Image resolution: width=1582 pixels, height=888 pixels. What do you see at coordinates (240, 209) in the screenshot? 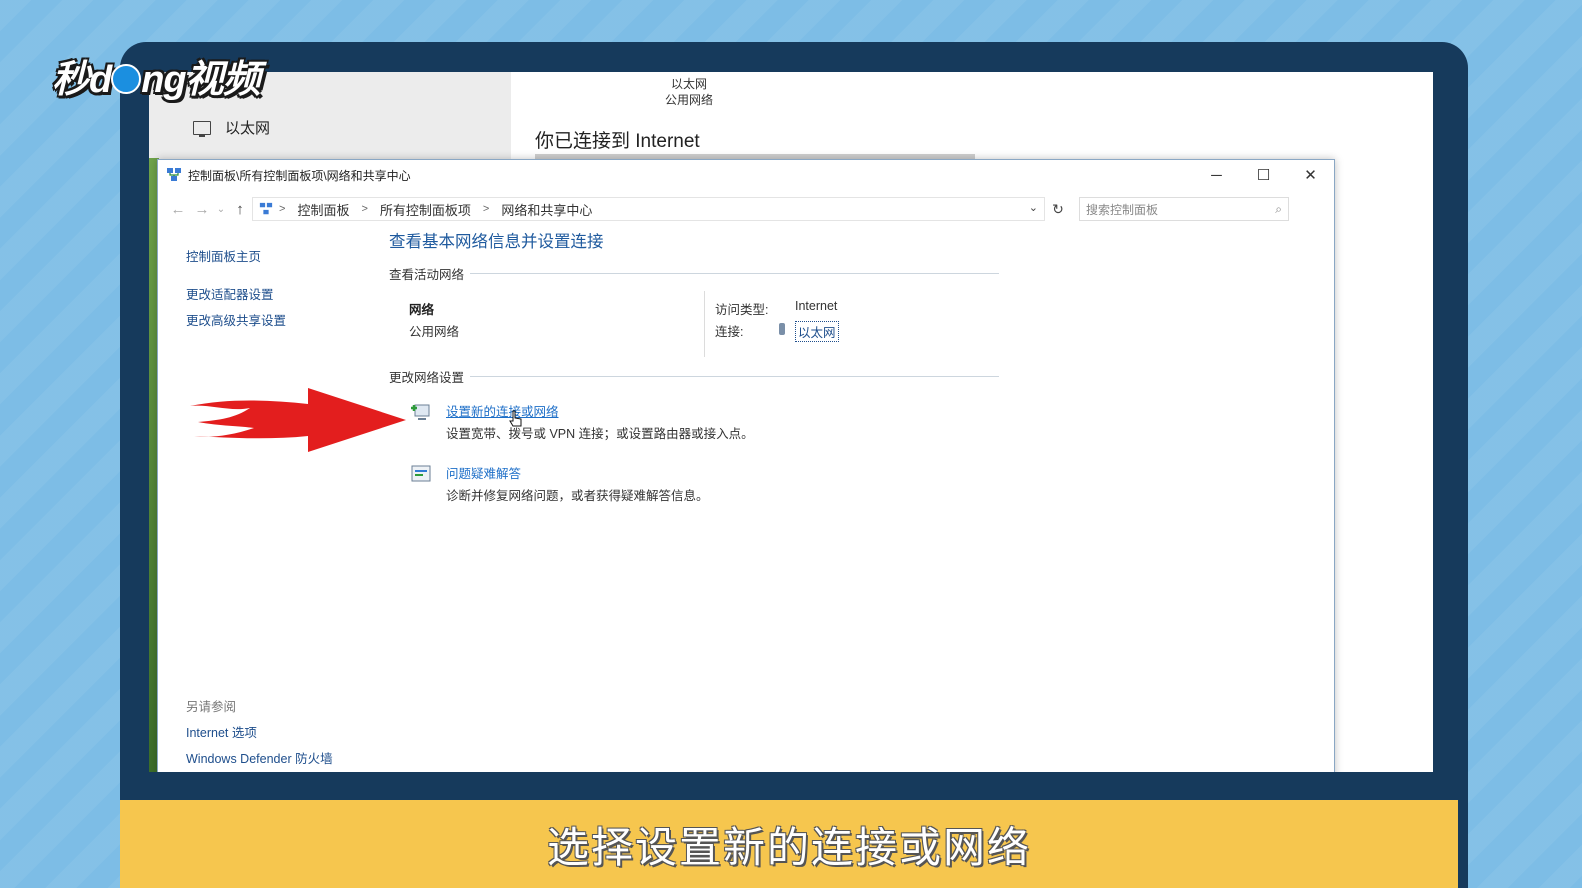
I see `up-arrow-icon: ↑` at bounding box center [240, 209].